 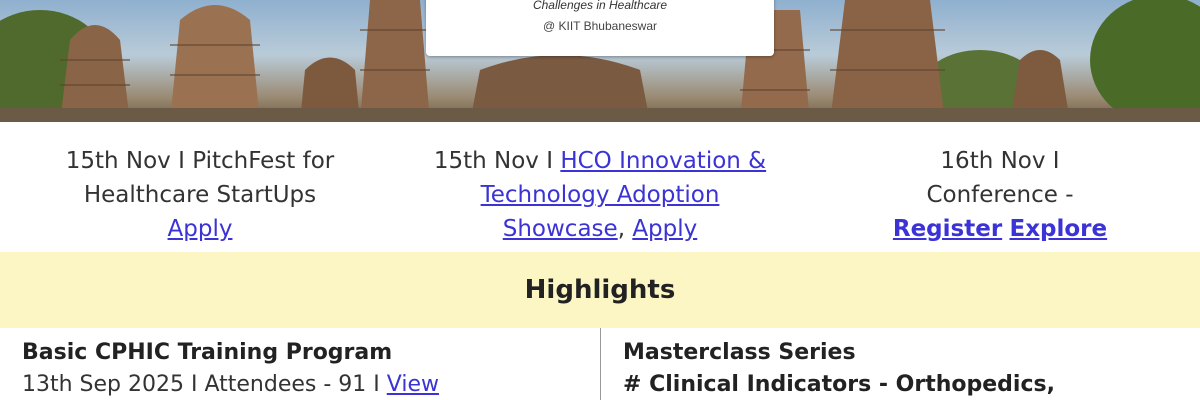 What do you see at coordinates (497, 161) in the screenshot?
I see `event-showcase-date: 15th Nov I` at bounding box center [497, 161].